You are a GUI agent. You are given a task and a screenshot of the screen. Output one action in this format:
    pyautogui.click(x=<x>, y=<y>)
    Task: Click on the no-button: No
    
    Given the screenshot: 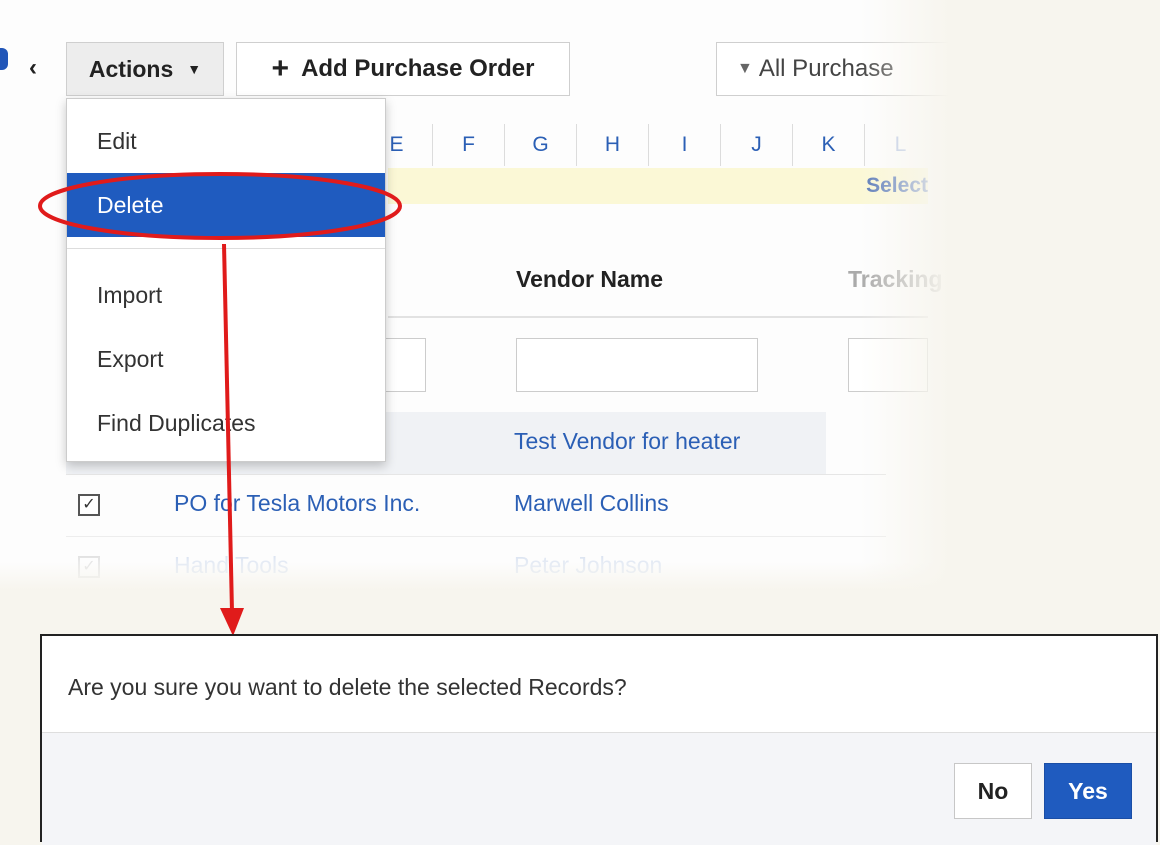 What is the action you would take?
    pyautogui.click(x=993, y=791)
    